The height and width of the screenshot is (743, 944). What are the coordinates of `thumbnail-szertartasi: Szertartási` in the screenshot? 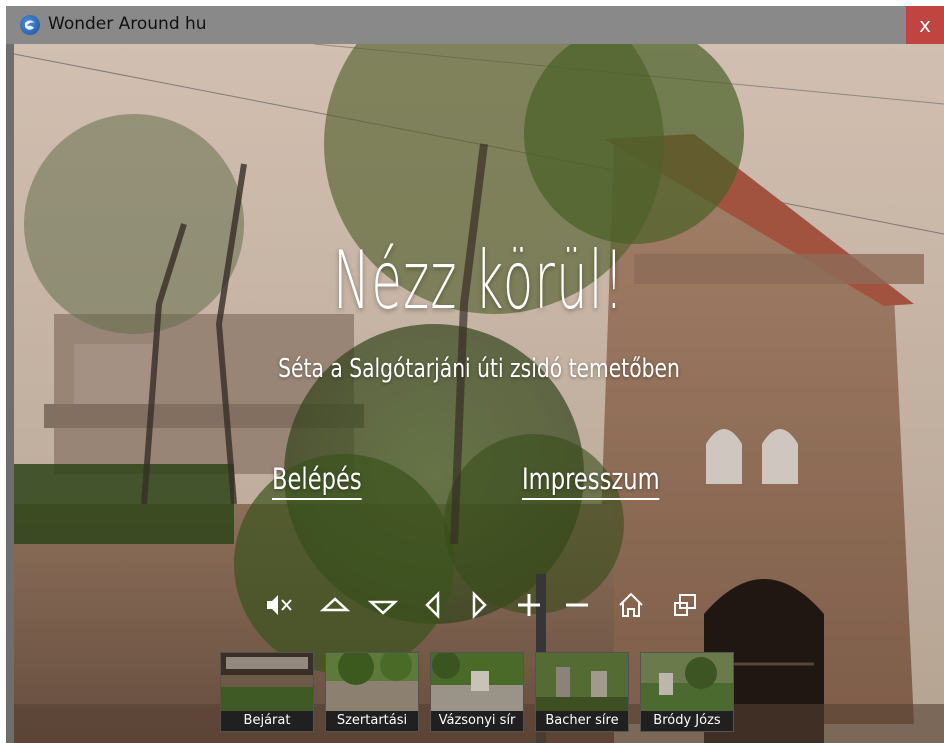 It's located at (372, 692).